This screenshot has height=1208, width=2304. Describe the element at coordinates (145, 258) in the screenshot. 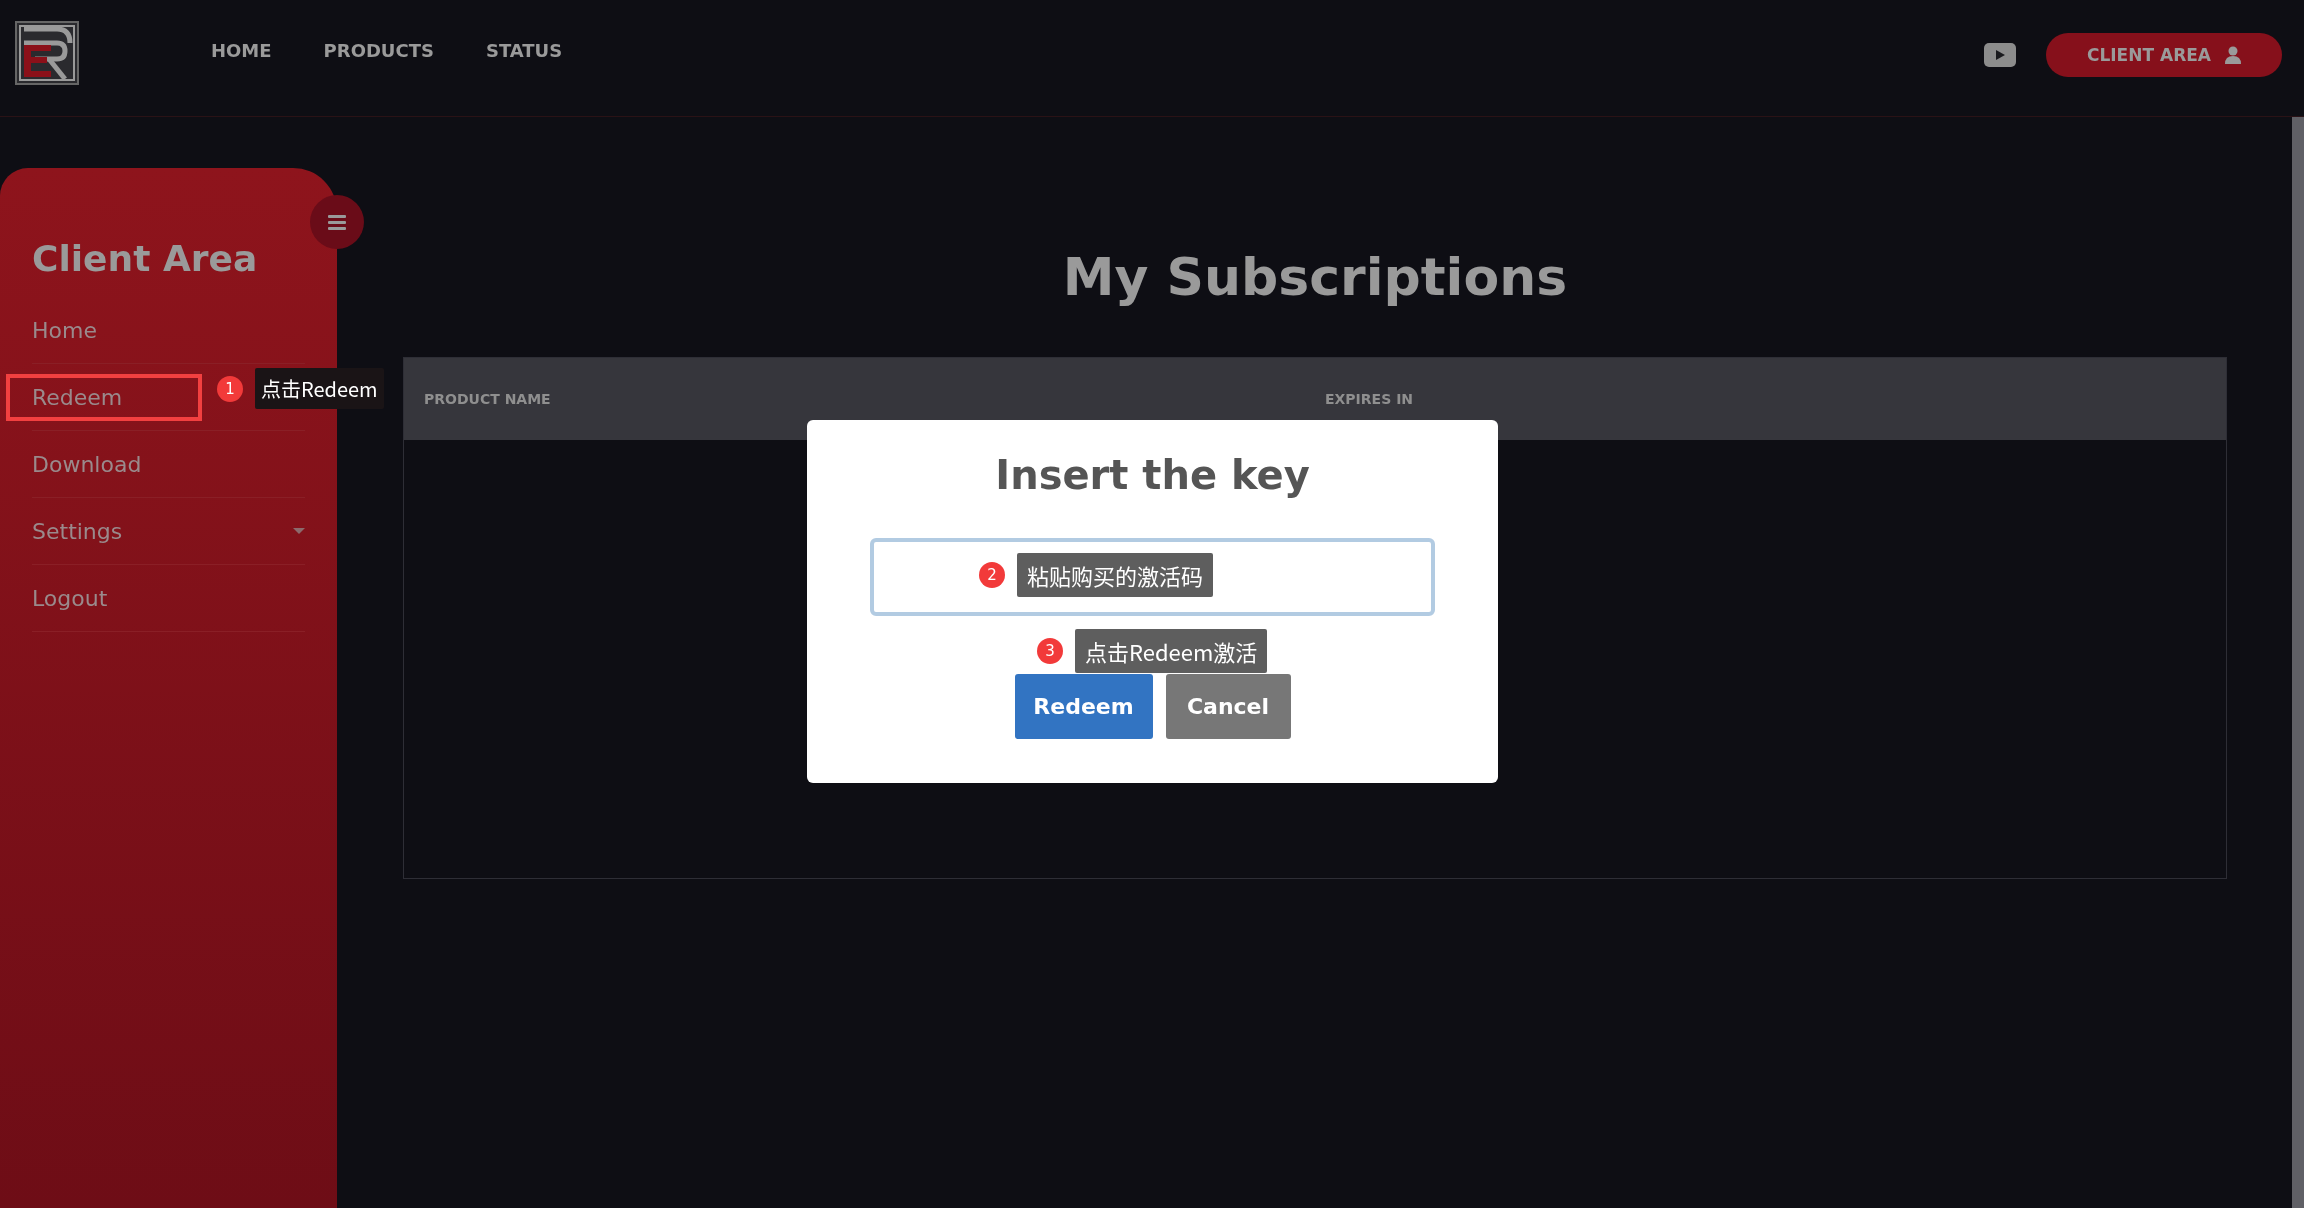

I see `sidebar-title: Client Area` at that location.